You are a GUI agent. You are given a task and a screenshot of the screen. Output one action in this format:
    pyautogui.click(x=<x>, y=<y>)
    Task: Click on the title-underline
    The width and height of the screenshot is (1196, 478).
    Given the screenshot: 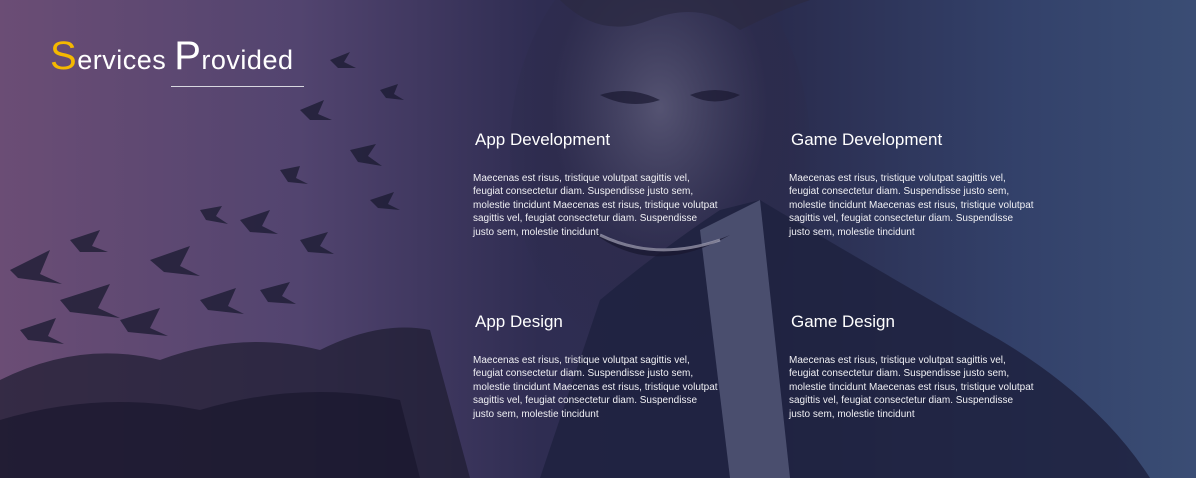 What is the action you would take?
    pyautogui.click(x=237, y=86)
    